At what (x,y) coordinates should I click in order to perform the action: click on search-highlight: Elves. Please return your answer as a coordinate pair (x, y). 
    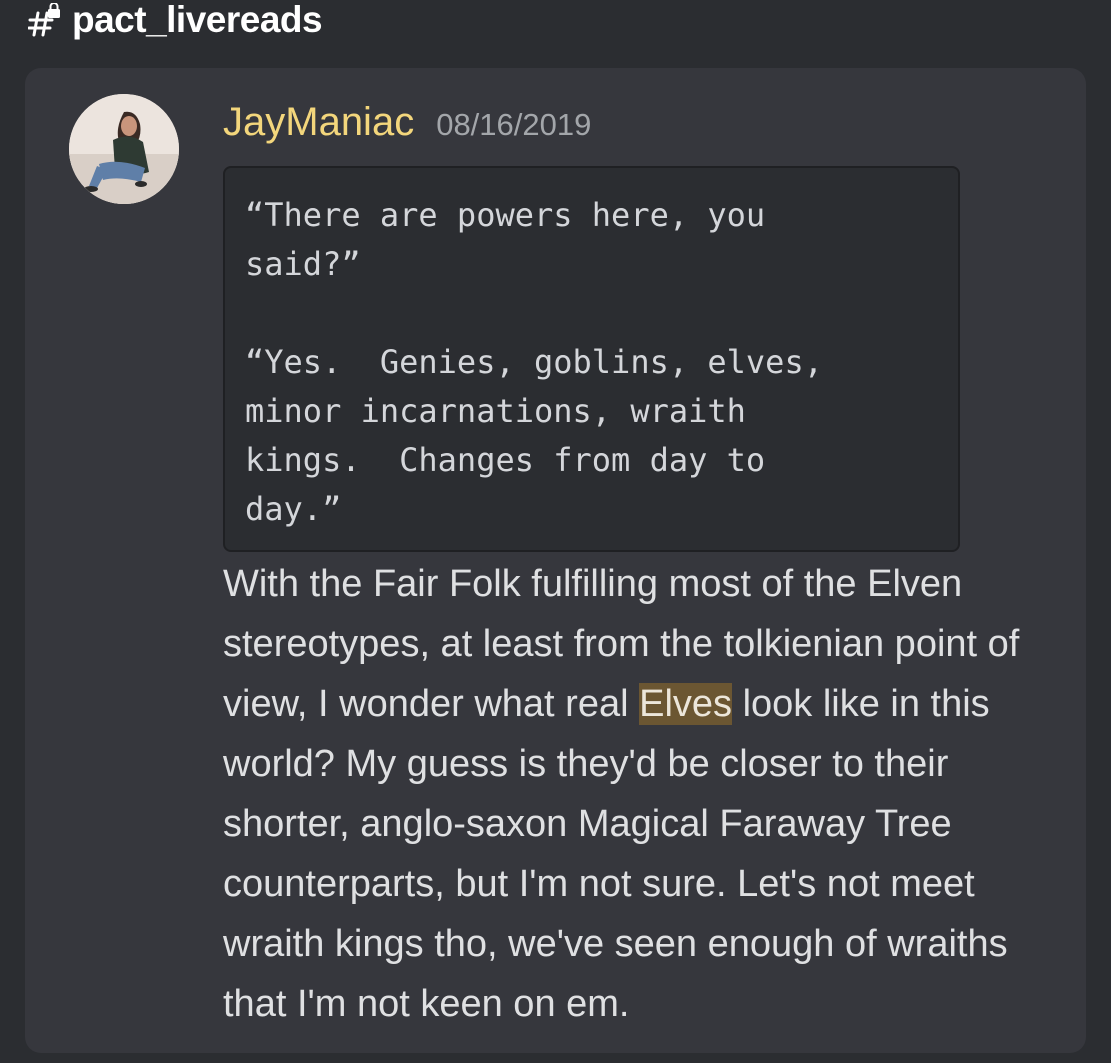
    Looking at the image, I should click on (686, 704).